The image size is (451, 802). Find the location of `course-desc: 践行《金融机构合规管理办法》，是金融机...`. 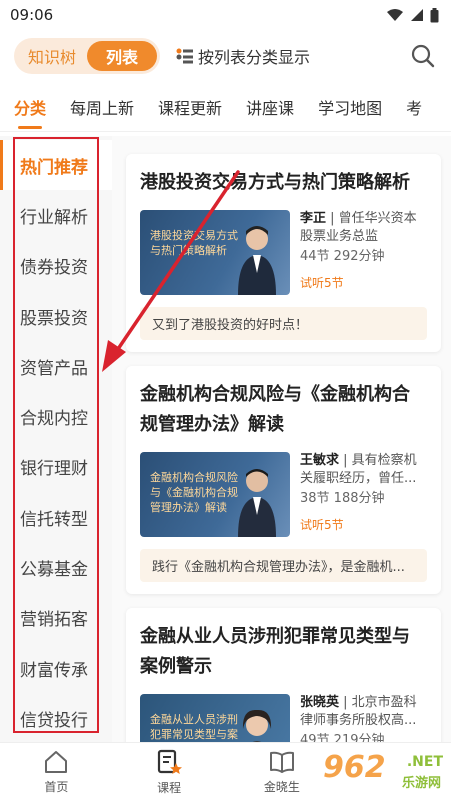

course-desc: 践行《金融机构合规管理办法》，是金融机... is located at coordinates (283, 565).